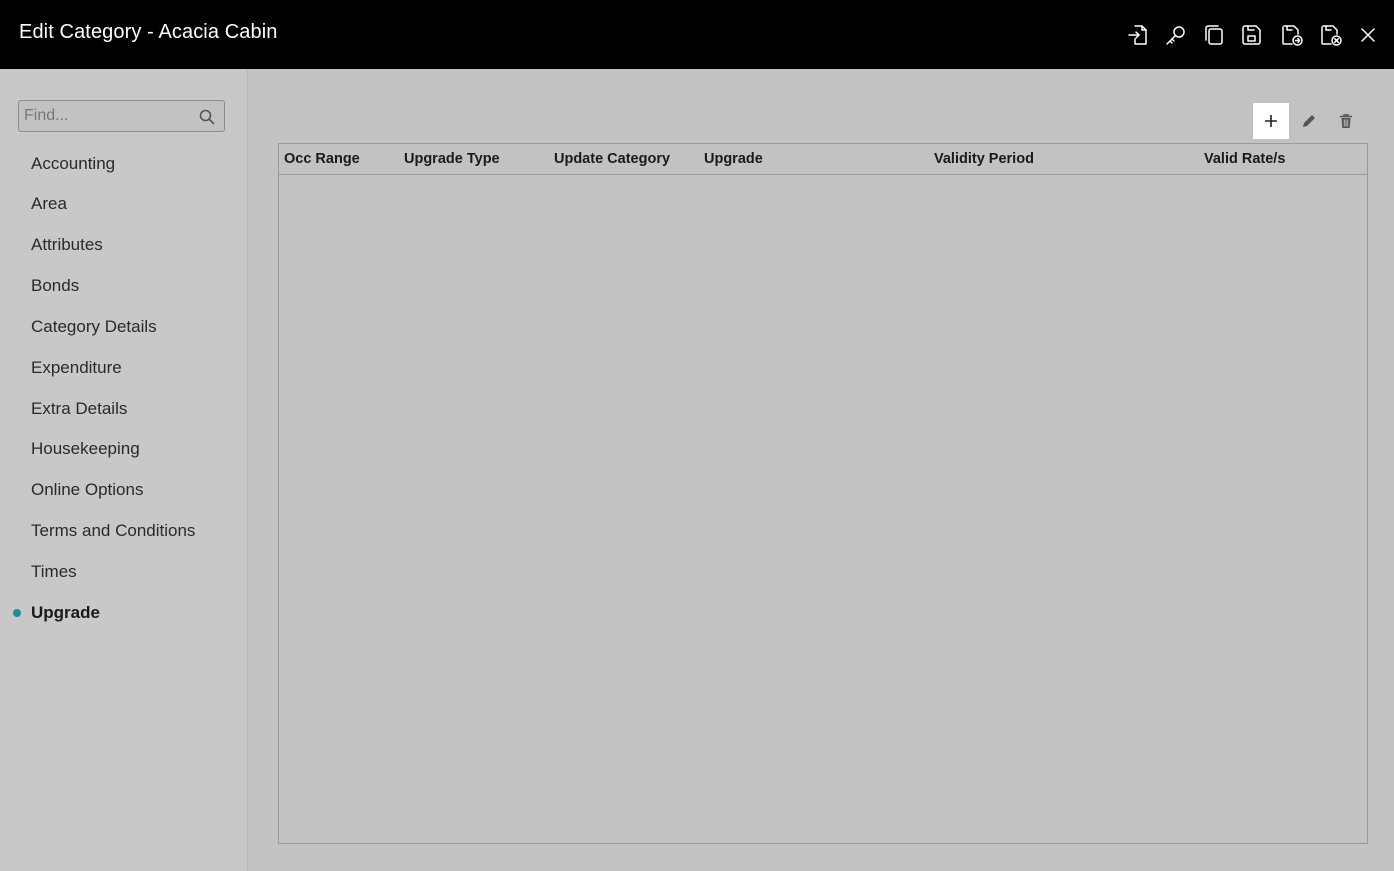 This screenshot has width=1394, height=871. I want to click on close-icon, so click(1368, 35).